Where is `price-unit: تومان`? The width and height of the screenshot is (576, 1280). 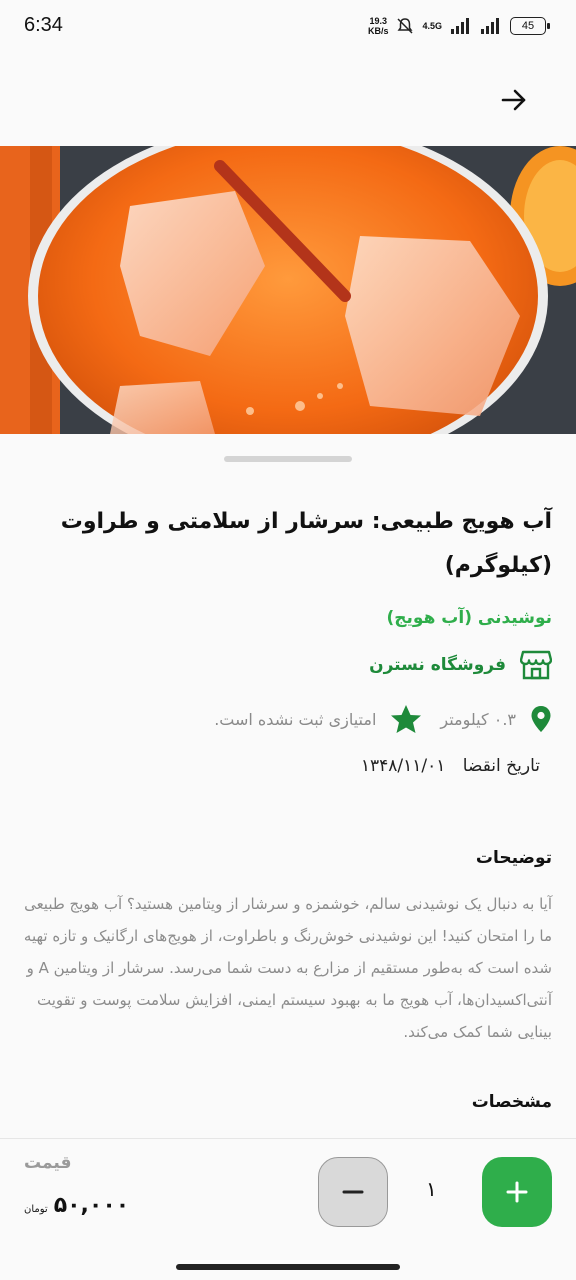 price-unit: تومان is located at coordinates (36, 1209).